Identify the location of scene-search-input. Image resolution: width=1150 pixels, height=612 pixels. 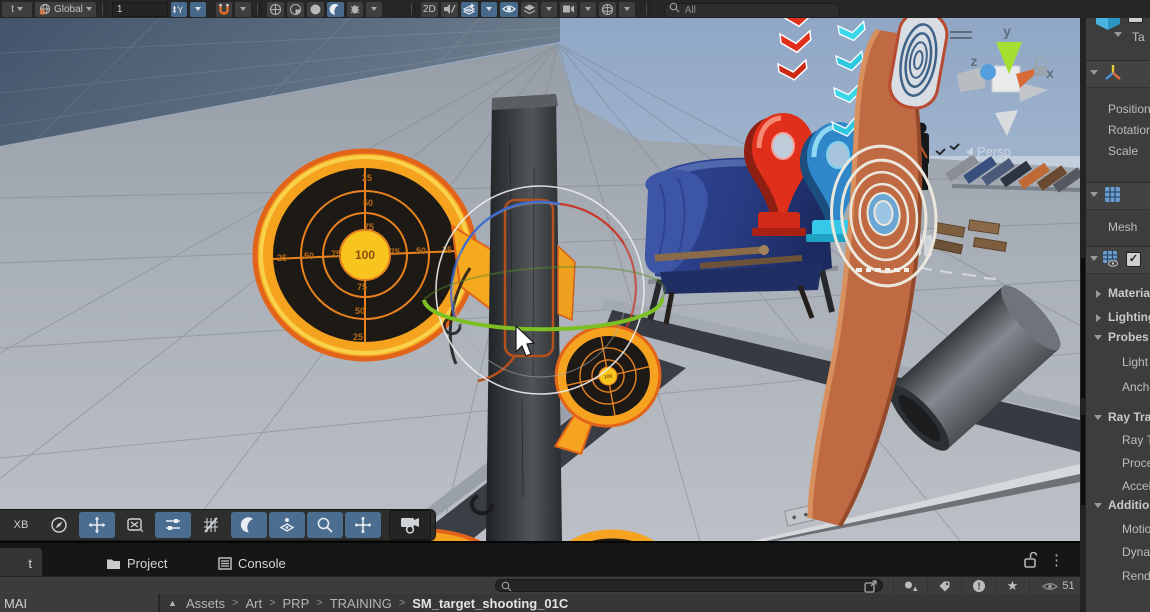
(751, 10).